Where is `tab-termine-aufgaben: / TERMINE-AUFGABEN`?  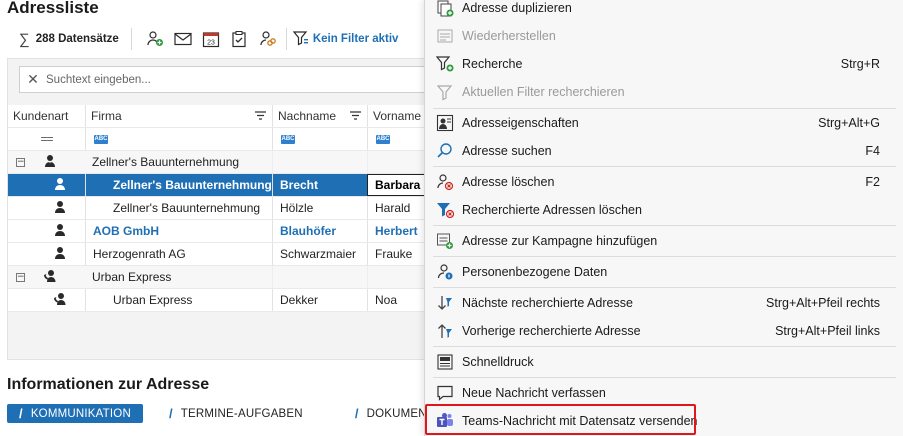 tab-termine-aufgaben: / TERMINE-AUFGABEN is located at coordinates (236, 413).